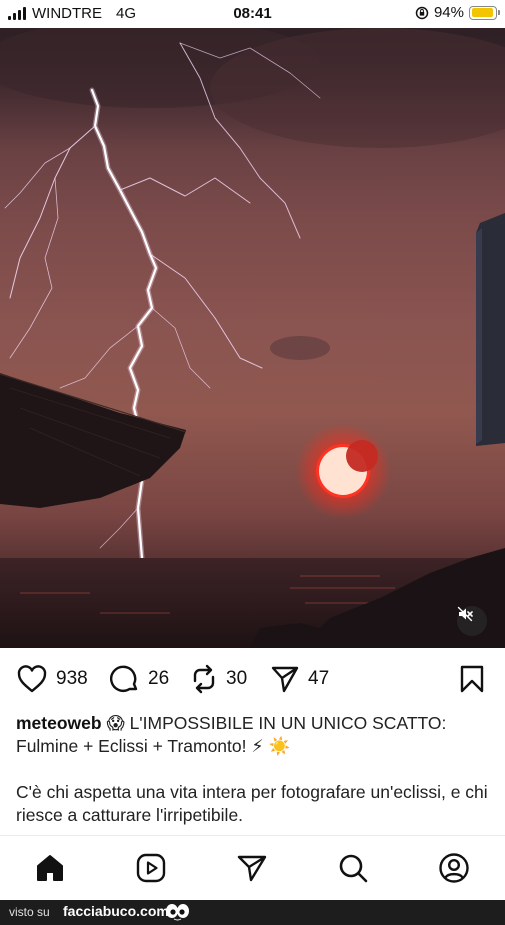  What do you see at coordinates (159, 678) in the screenshot?
I see `comment-count: 26` at bounding box center [159, 678].